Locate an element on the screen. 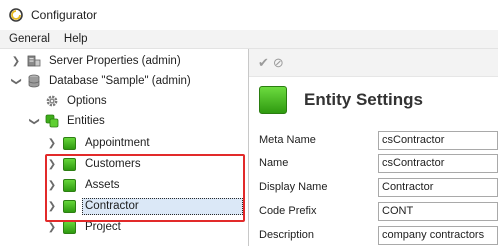  name-row: Name csContractor is located at coordinates (378, 163).